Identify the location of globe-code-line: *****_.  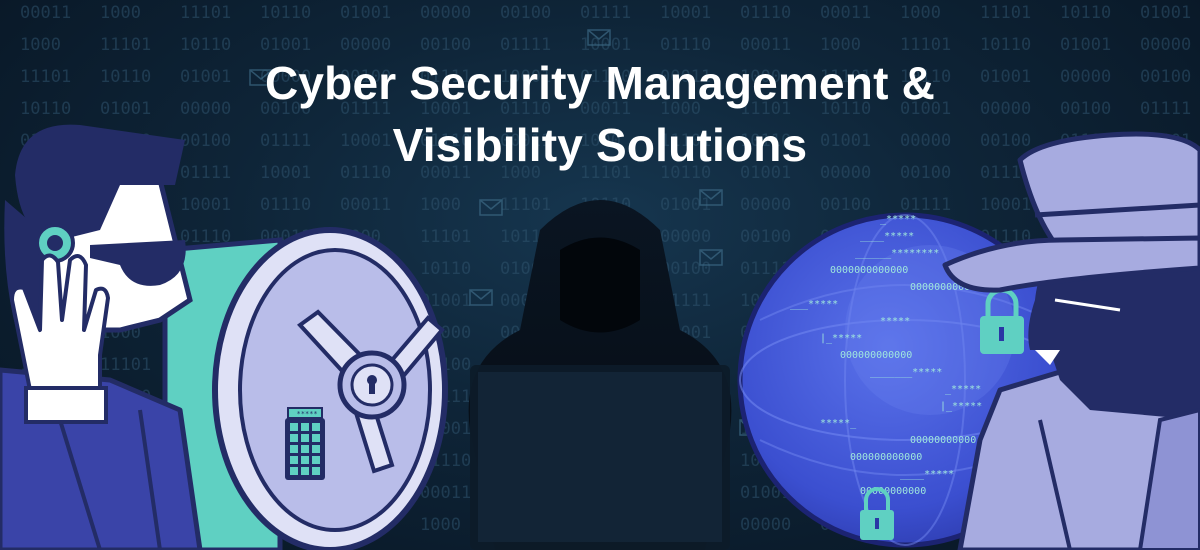
(838, 423).